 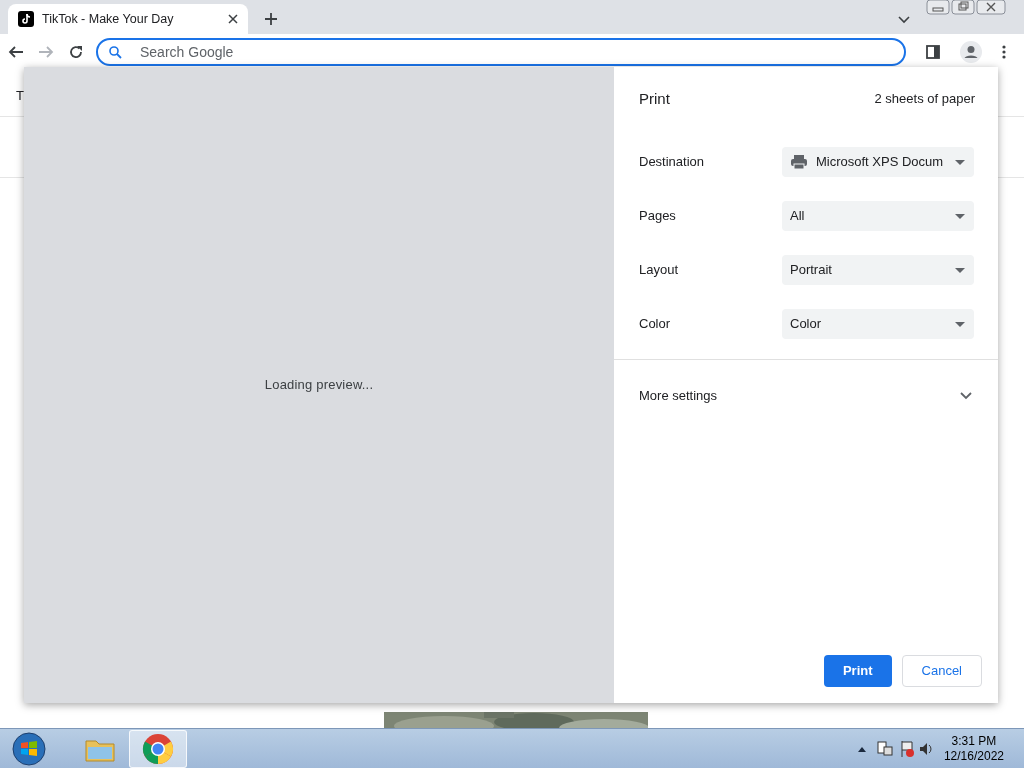 I want to click on new-tab-icon, so click(x=271, y=19).